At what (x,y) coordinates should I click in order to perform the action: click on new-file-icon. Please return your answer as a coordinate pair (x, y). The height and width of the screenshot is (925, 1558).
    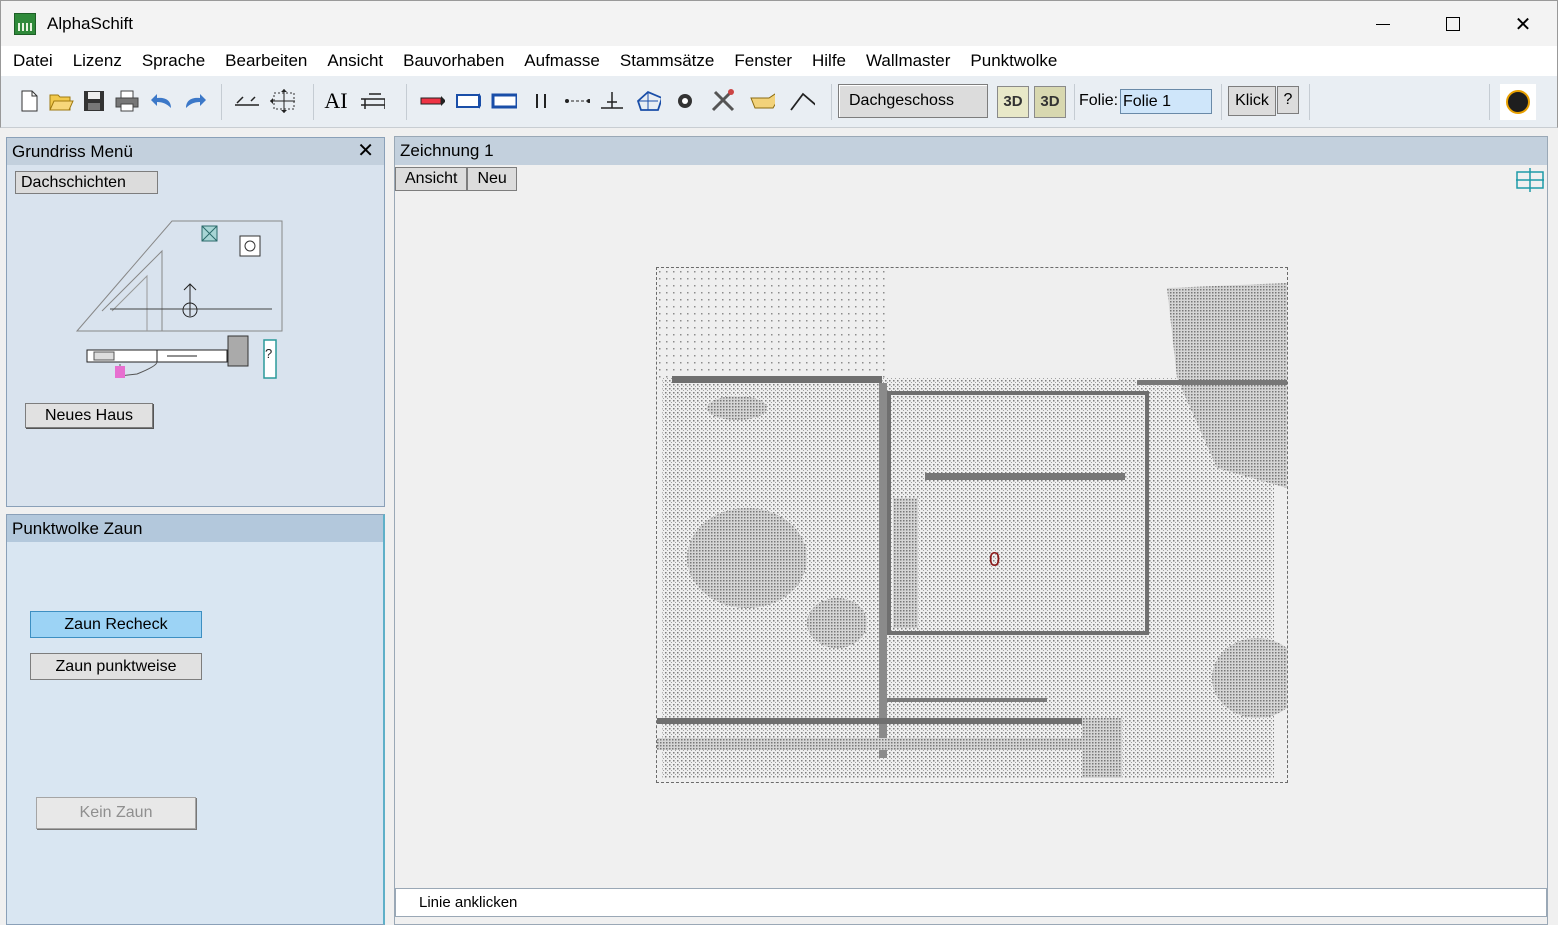
    Looking at the image, I should click on (29, 101).